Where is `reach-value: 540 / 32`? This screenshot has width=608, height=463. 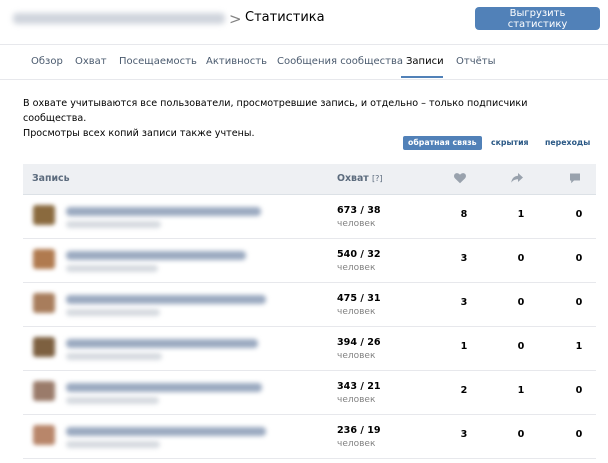
reach-value: 540 / 32 is located at coordinates (359, 254).